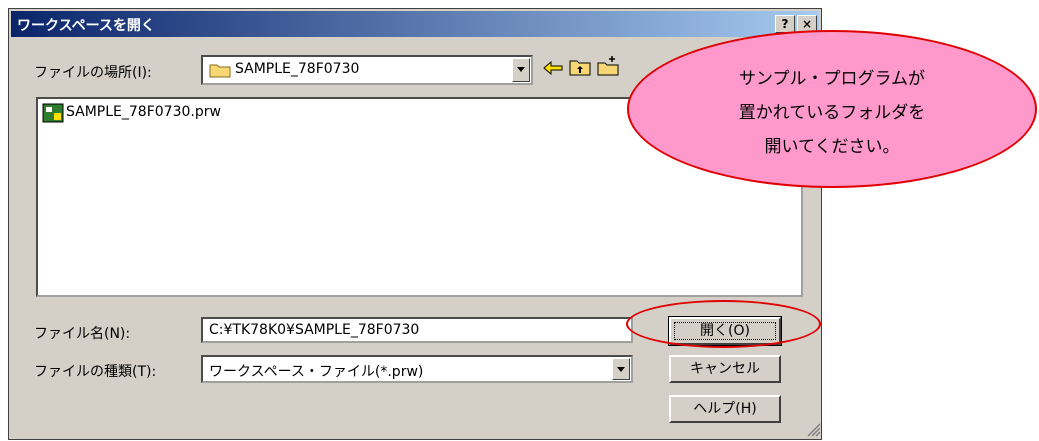 The image size is (1039, 441). What do you see at coordinates (723, 324) in the screenshot?
I see `open-button-highlight` at bounding box center [723, 324].